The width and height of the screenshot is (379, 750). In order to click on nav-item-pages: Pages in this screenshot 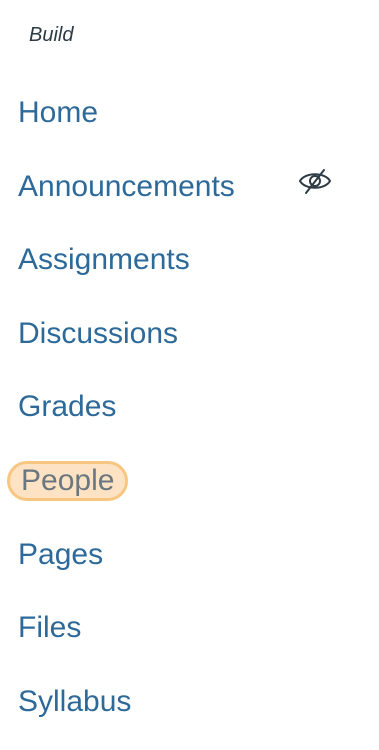, I will do `click(60, 555)`.